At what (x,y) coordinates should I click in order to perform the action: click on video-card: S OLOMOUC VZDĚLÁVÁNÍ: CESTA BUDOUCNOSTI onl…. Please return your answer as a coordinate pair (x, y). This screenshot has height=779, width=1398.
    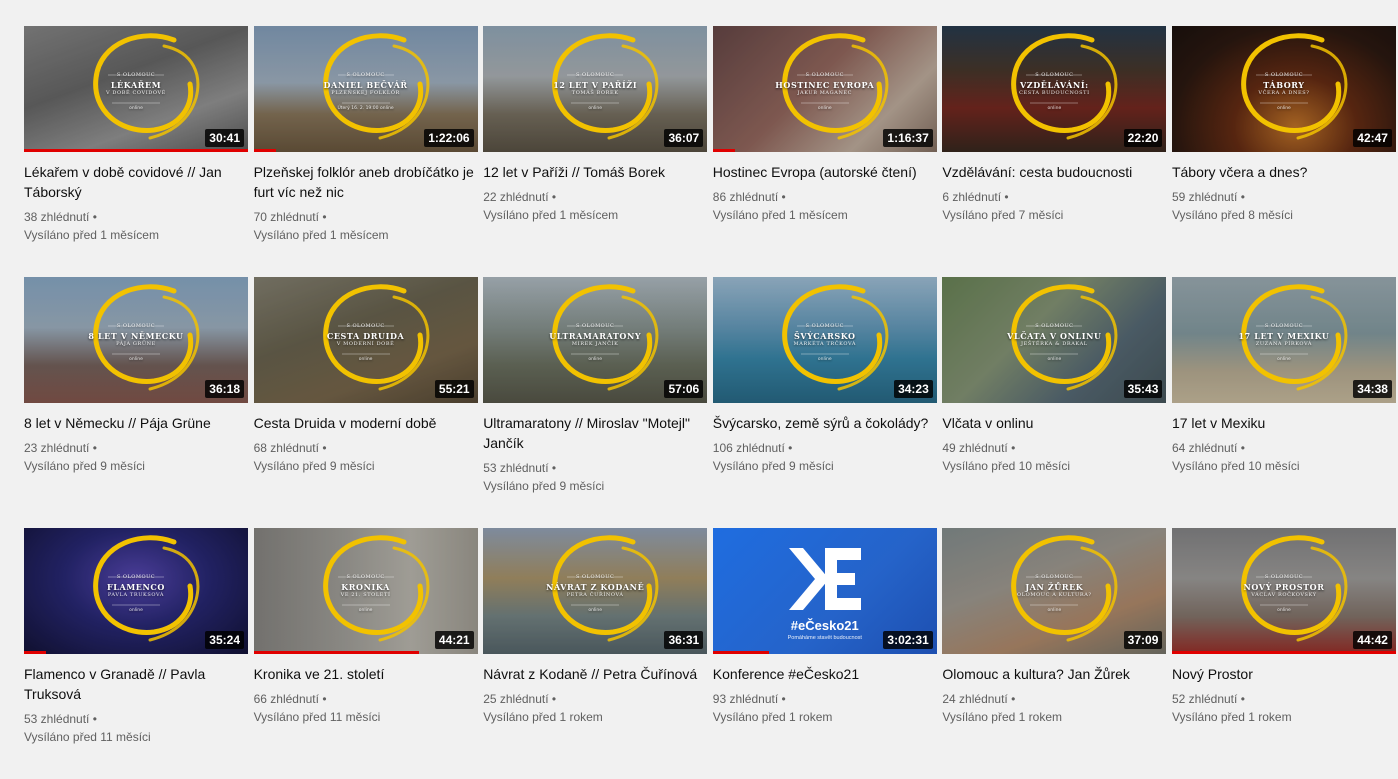
    Looking at the image, I should click on (1054, 151).